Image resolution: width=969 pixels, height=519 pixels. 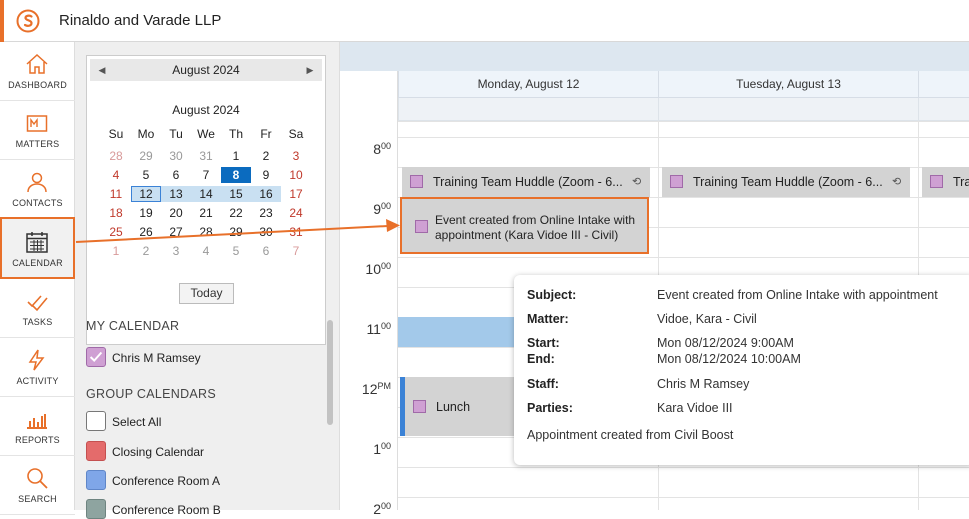 What do you see at coordinates (28, 21) in the screenshot?
I see `firm-logo-icon` at bounding box center [28, 21].